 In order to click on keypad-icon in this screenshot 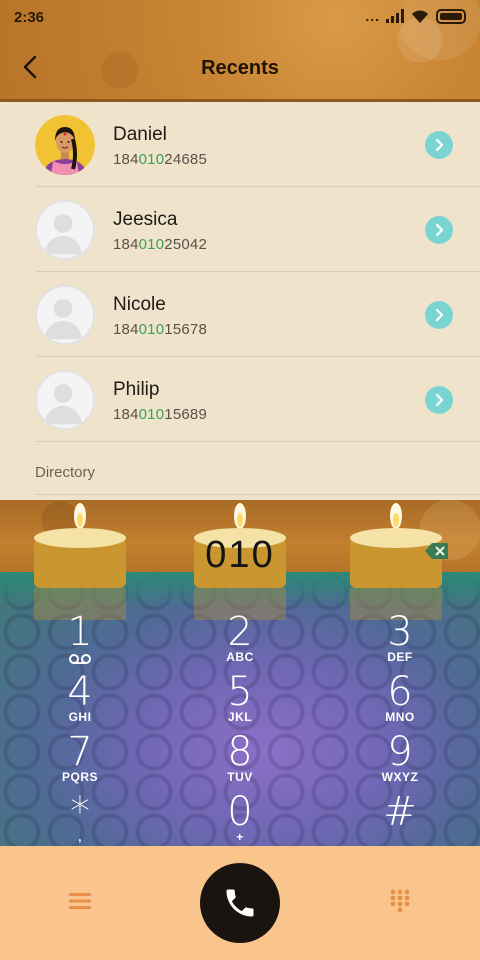, I will do `click(400, 901)`.